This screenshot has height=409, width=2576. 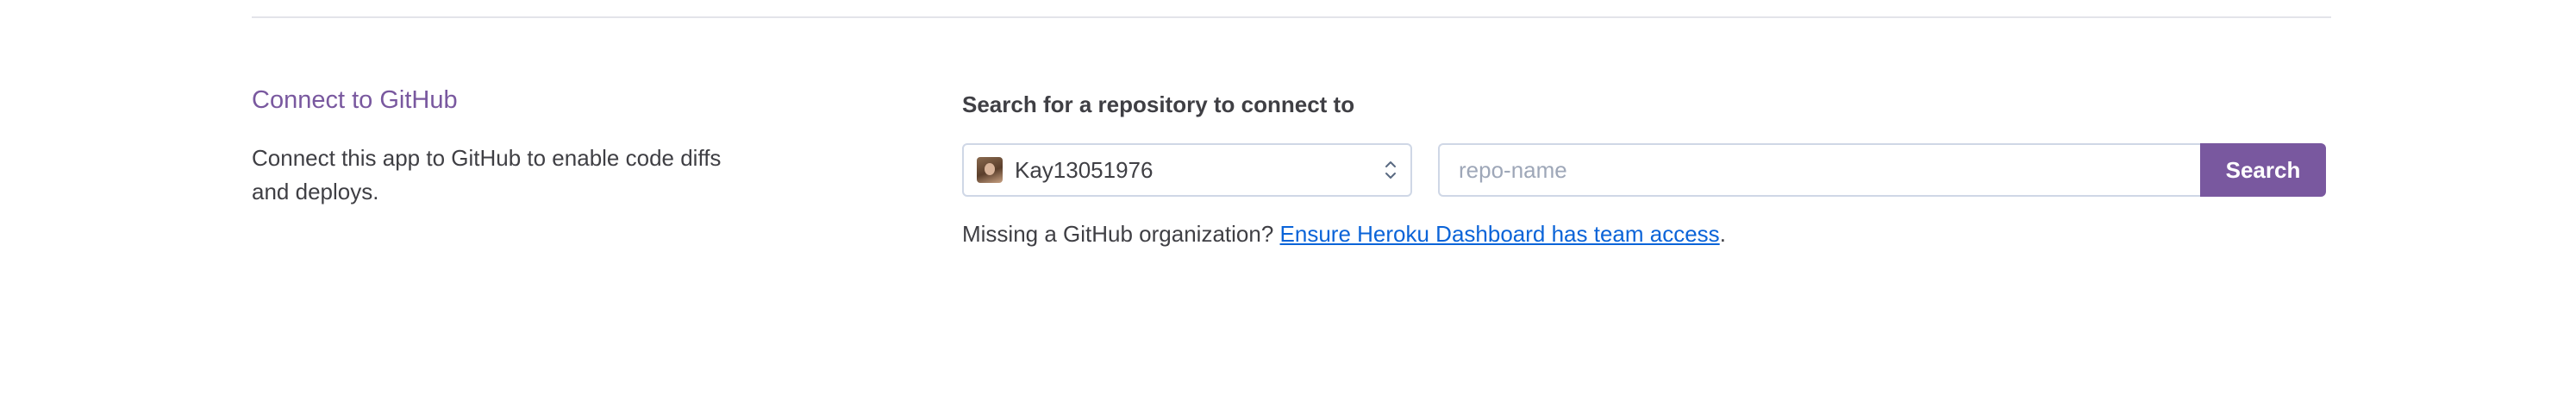 I want to click on team-access-link: Ensure Heroku Dashboard has team access, so click(x=1500, y=234).